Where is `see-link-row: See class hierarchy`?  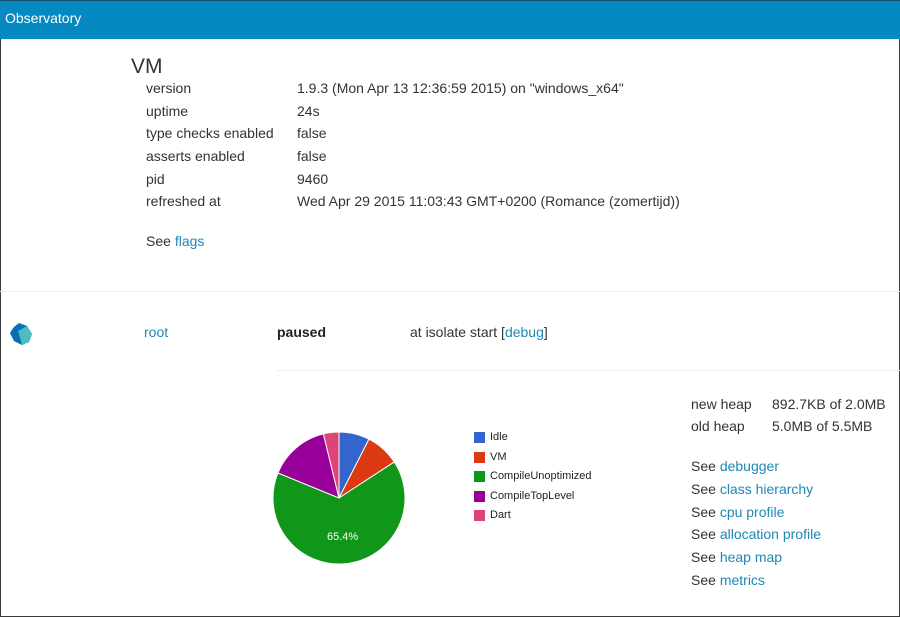 see-link-row: See class hierarchy is located at coordinates (752, 489).